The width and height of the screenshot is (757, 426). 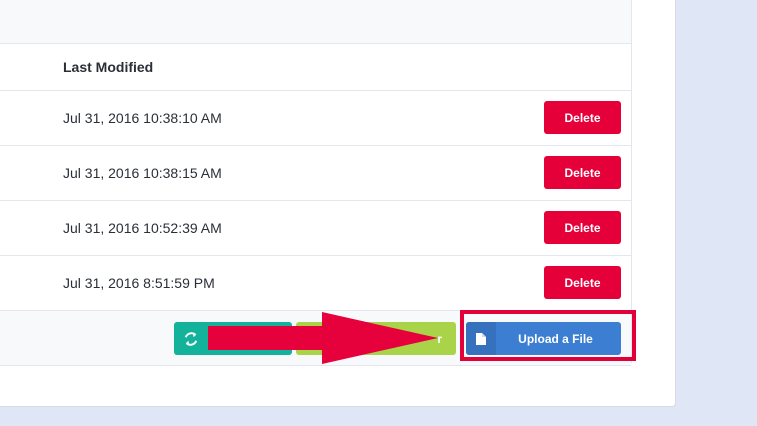 What do you see at coordinates (548, 335) in the screenshot?
I see `highlight-box-annotation` at bounding box center [548, 335].